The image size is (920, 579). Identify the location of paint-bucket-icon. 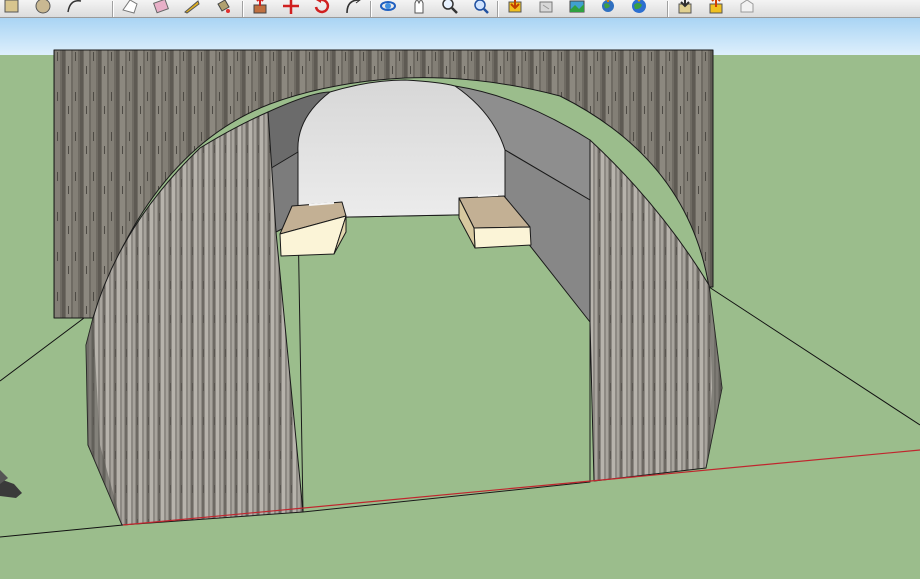
(223, 8).